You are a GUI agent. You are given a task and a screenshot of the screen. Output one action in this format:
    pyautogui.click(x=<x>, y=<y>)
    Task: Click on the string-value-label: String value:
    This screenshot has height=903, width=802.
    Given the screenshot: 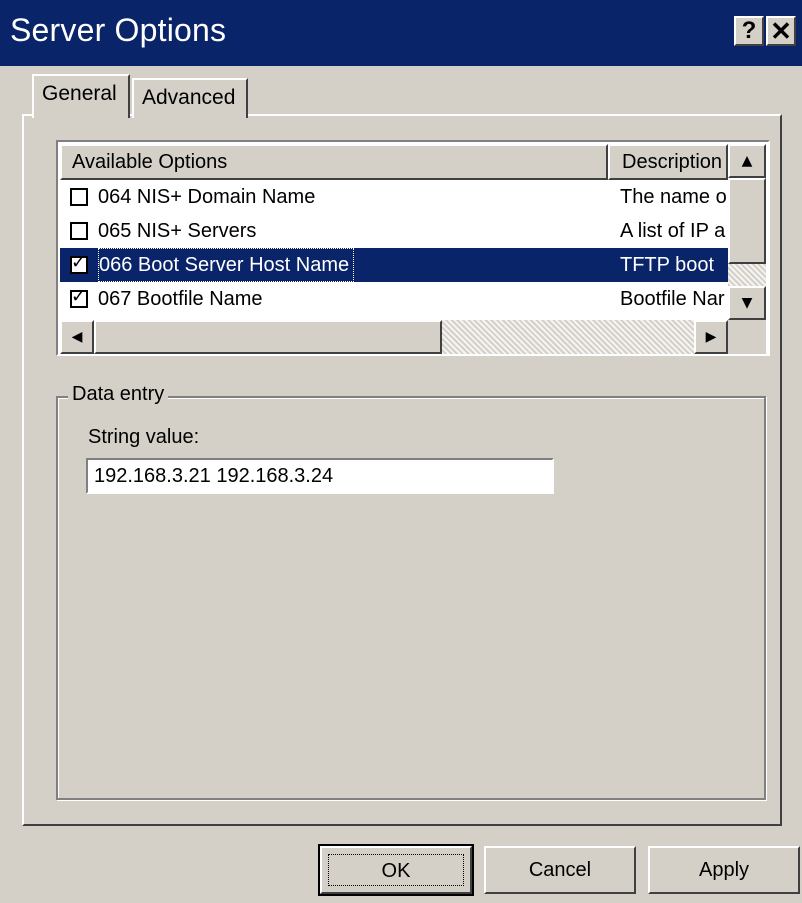 What is the action you would take?
    pyautogui.click(x=144, y=437)
    